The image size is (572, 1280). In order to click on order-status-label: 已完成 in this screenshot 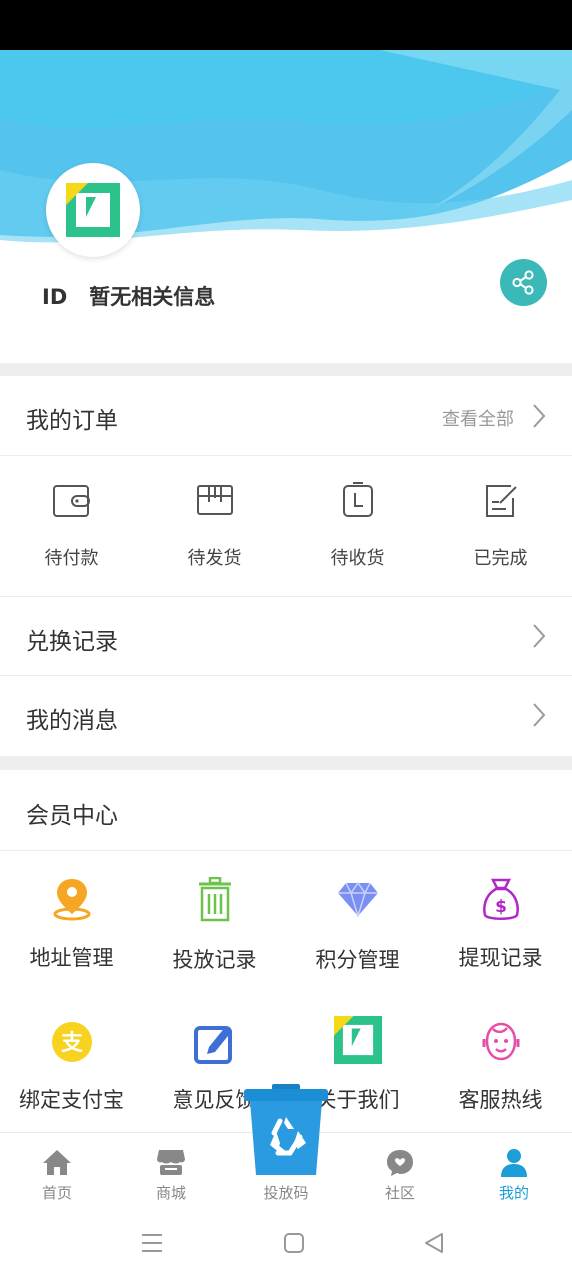, I will do `click(500, 558)`.